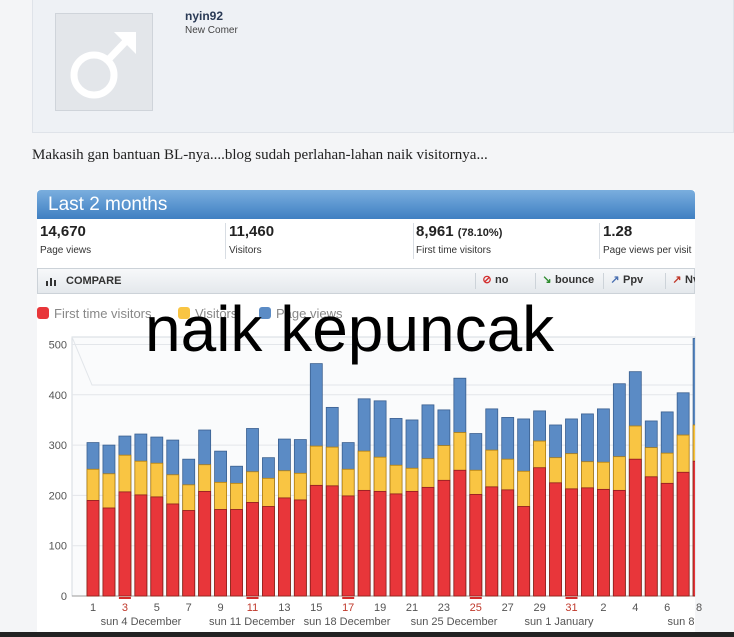 This screenshot has height=637, width=734. What do you see at coordinates (94, 281) in the screenshot?
I see `compare-label: COMPARE` at bounding box center [94, 281].